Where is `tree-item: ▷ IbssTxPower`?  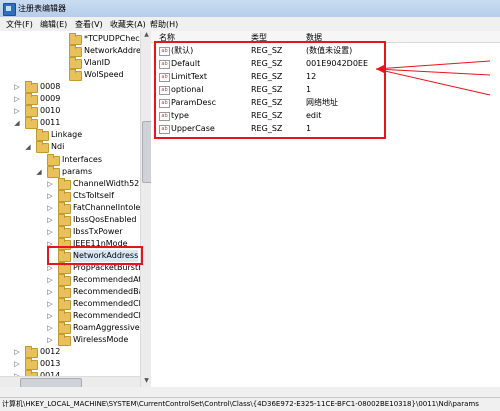 tree-item: ▷ IbssTxPower is located at coordinates (70, 231).